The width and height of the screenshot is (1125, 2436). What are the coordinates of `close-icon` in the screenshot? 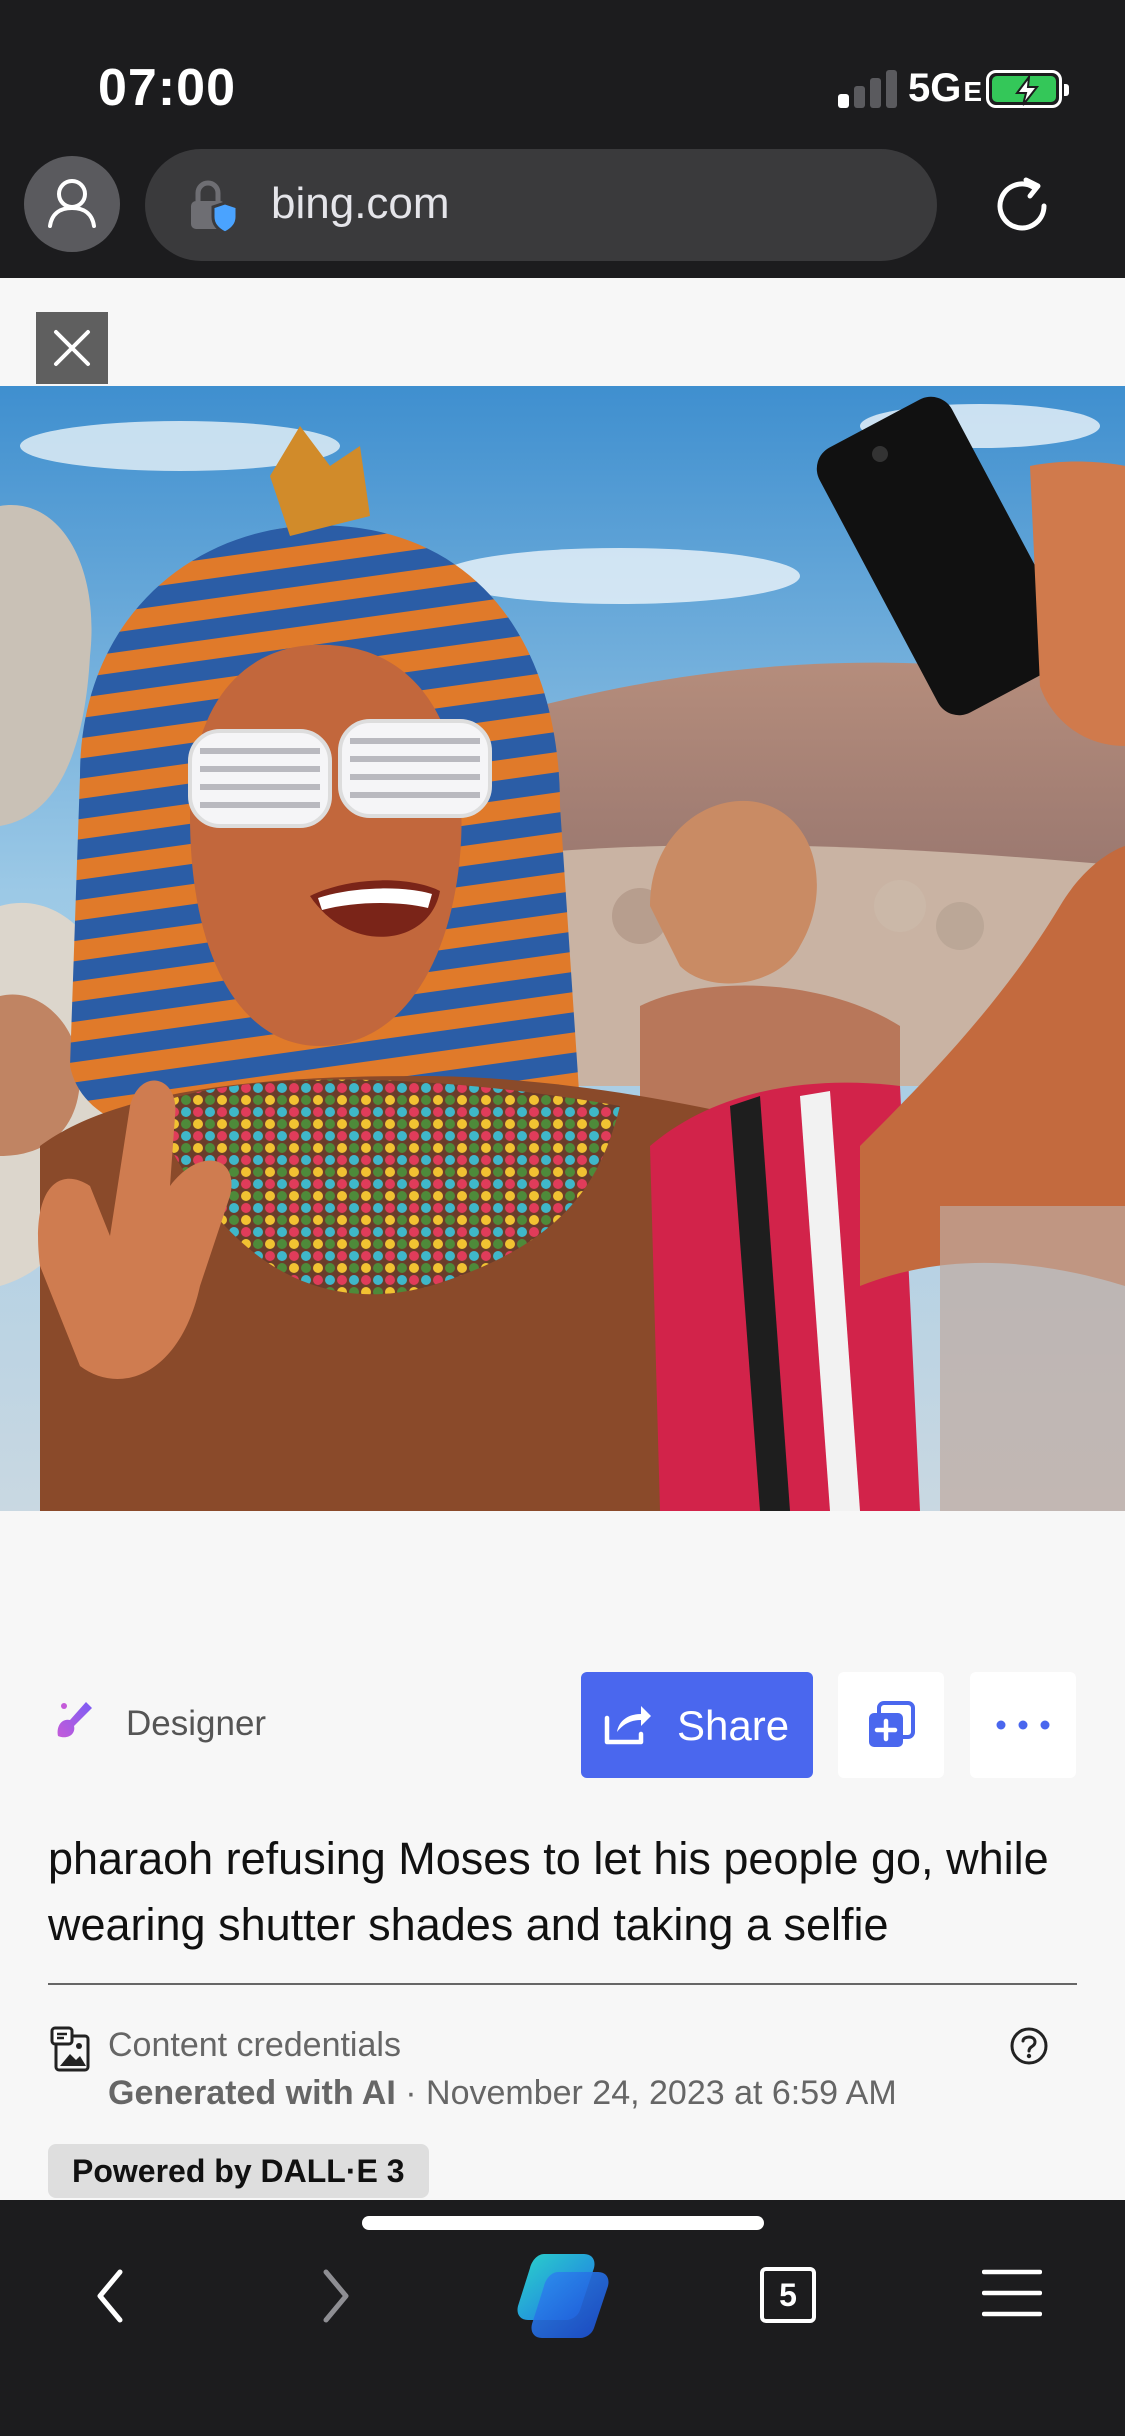 It's located at (72, 348).